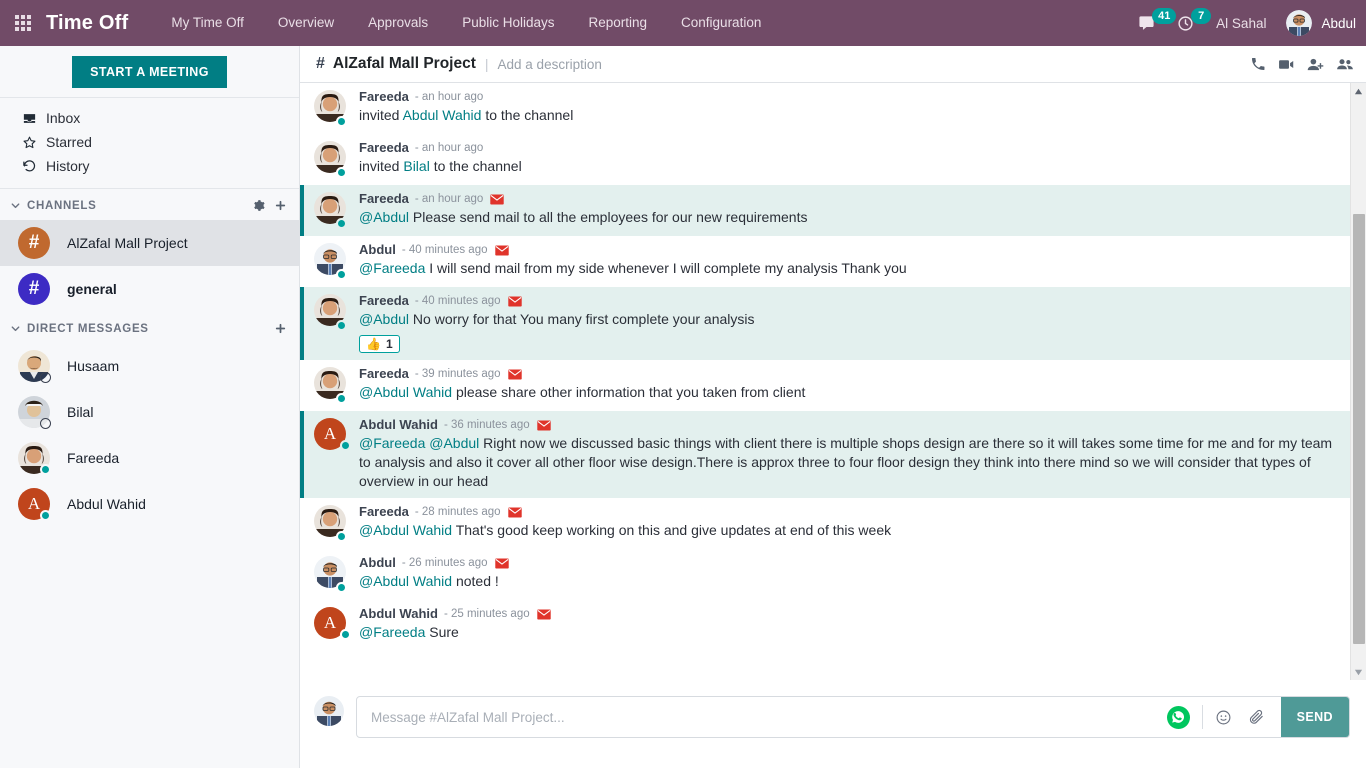 The height and width of the screenshot is (768, 1366). I want to click on message-input, so click(762, 717).